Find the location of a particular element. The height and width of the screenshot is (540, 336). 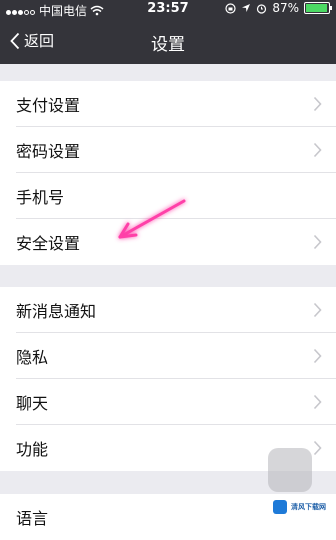

watermark-text: 清风下载网 is located at coordinates (308, 507).